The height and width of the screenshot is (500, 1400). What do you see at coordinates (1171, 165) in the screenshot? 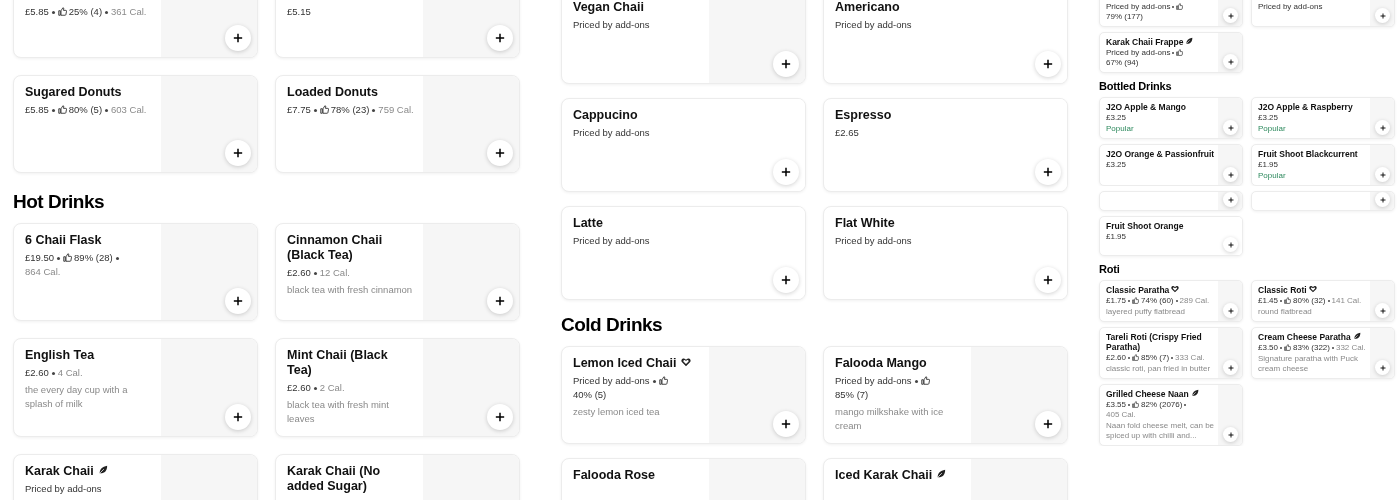
I see `menu-item-card: J2O Orange & Passionfruit £3.25` at bounding box center [1171, 165].